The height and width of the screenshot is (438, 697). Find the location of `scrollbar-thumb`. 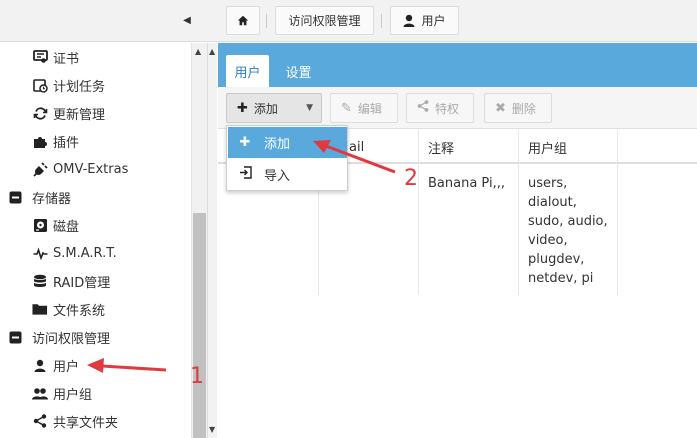

scrollbar-thumb is located at coordinates (199, 325).